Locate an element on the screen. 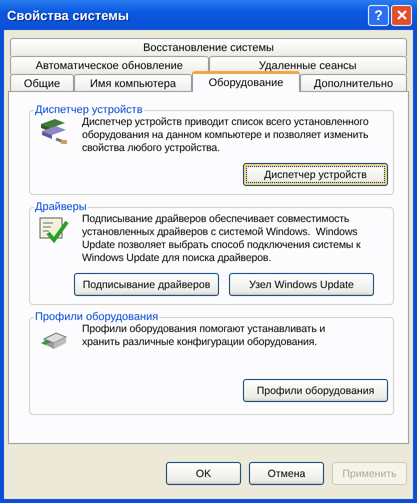 Image resolution: width=417 pixels, height=503 pixels. tab: Удаленные сеансы is located at coordinates (307, 65).